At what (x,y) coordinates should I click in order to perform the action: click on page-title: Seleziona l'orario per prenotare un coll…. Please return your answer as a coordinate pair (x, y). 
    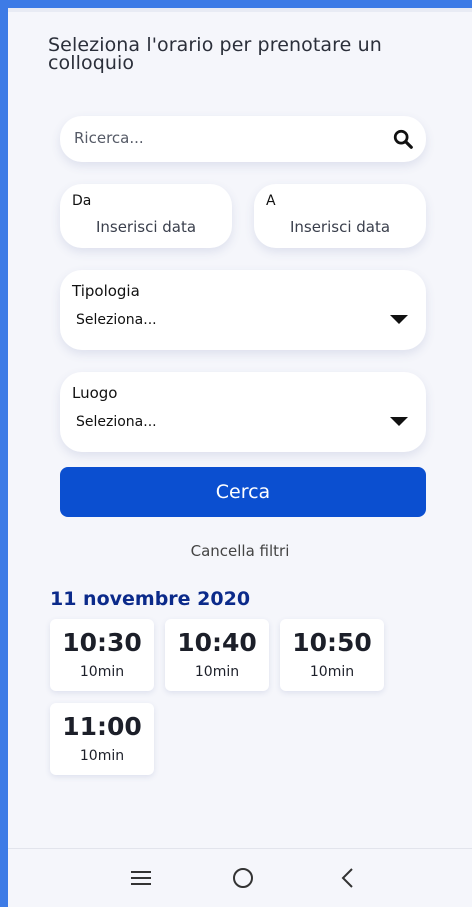
    Looking at the image, I should click on (215, 54).